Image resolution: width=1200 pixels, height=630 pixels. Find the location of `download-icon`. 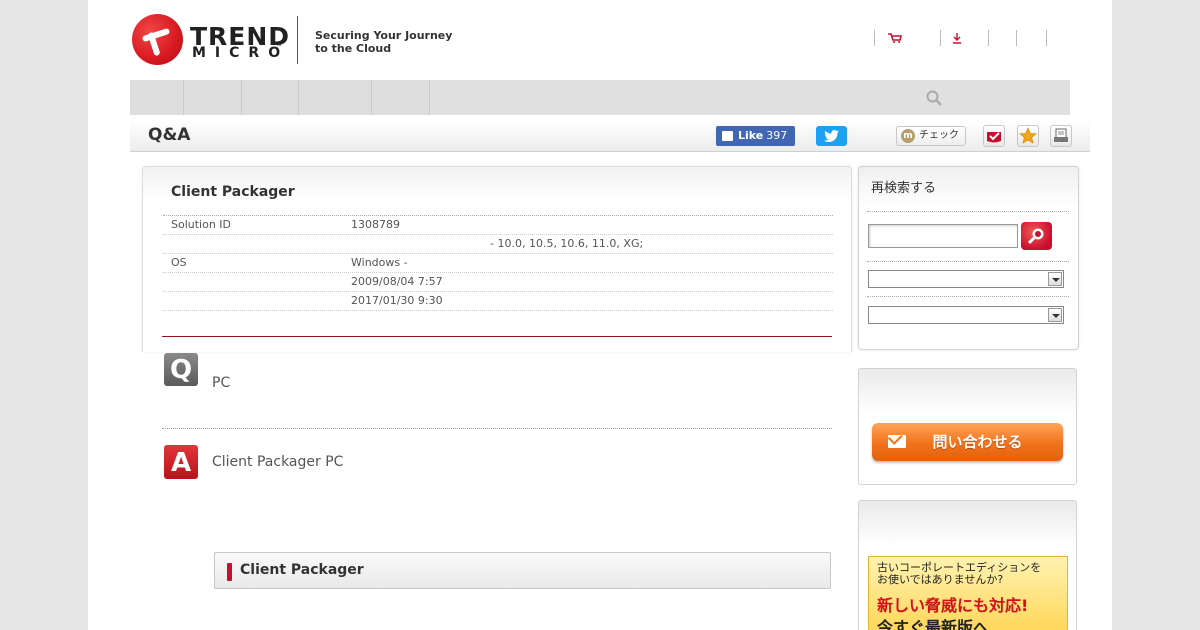

download-icon is located at coordinates (957, 38).